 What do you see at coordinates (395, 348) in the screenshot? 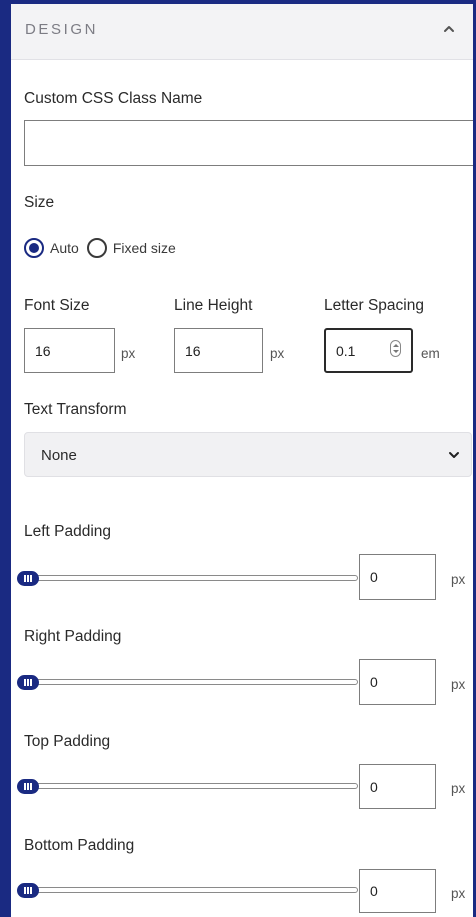
I see `letter-spacing-stepper` at bounding box center [395, 348].